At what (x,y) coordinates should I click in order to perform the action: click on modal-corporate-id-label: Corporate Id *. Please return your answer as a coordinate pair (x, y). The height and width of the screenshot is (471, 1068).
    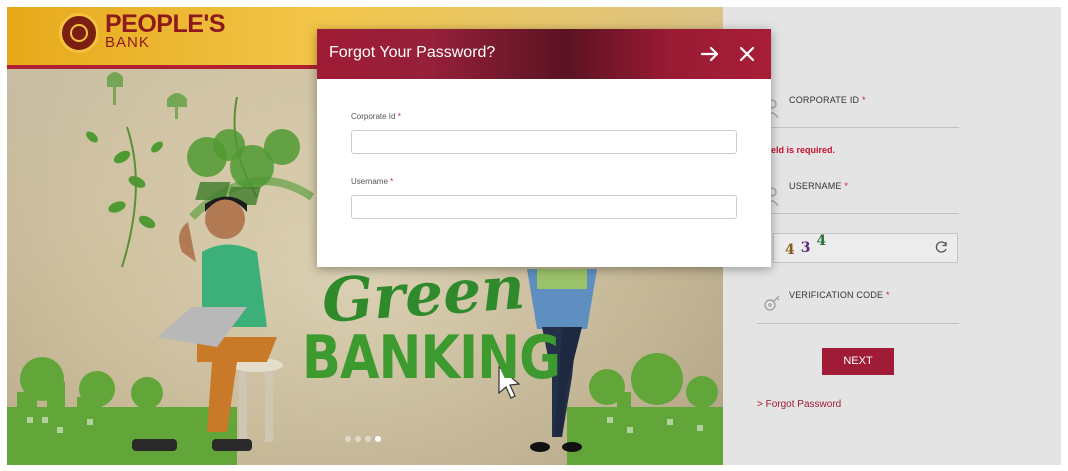
    Looking at the image, I should click on (376, 116).